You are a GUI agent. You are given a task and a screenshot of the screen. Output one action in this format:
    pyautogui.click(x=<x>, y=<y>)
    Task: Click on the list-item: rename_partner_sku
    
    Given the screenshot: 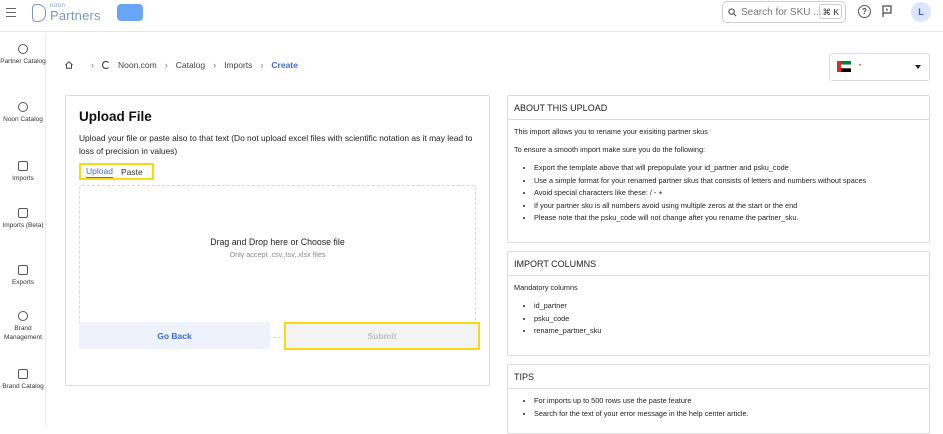 What is the action you would take?
    pyautogui.click(x=728, y=330)
    